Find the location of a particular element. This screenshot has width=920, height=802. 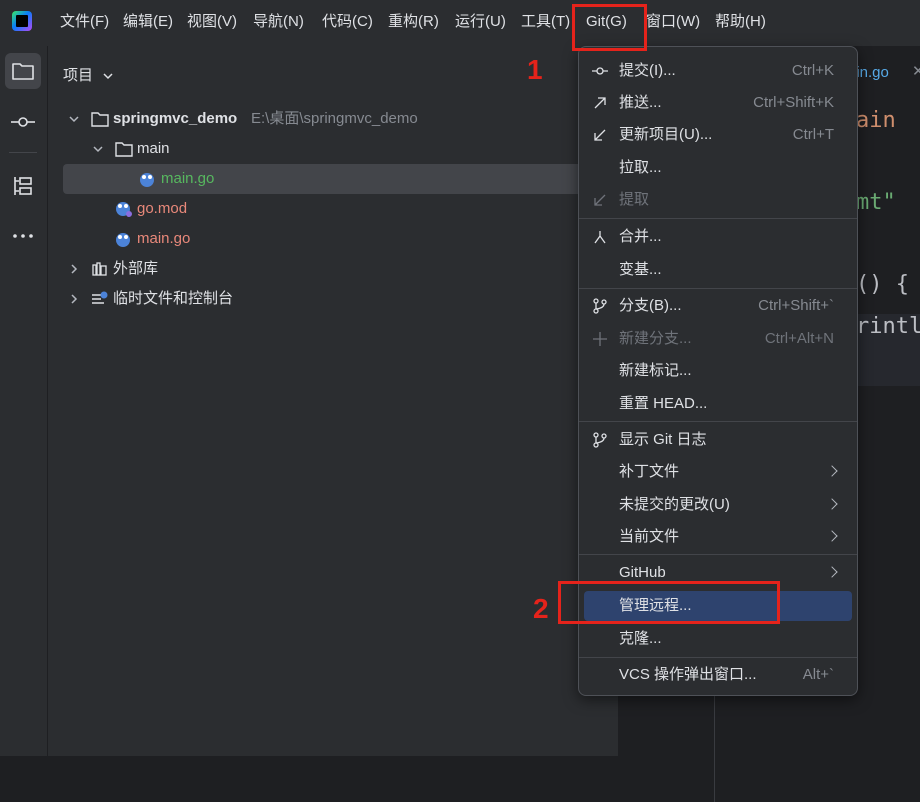

git-log-icon is located at coordinates (600, 440).